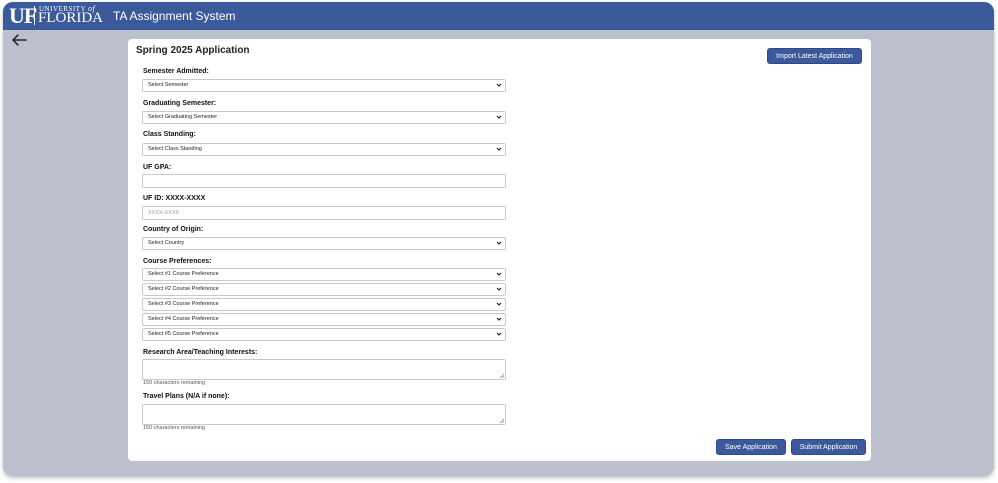  Describe the element at coordinates (71, 18) in the screenshot. I see `logo-florida-text: FLORIDA` at that location.